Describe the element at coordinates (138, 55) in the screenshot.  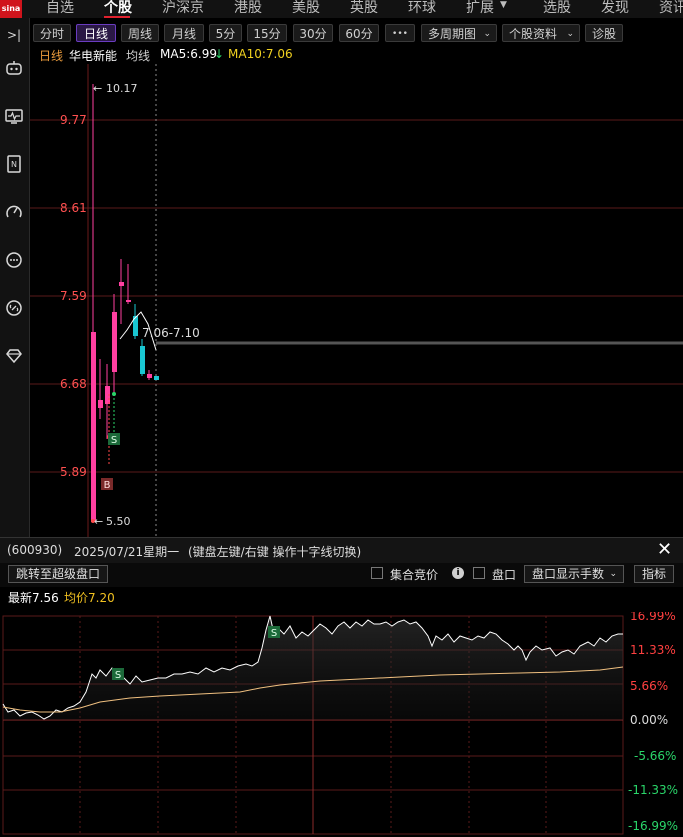
I see `legend-avg: 均线` at that location.